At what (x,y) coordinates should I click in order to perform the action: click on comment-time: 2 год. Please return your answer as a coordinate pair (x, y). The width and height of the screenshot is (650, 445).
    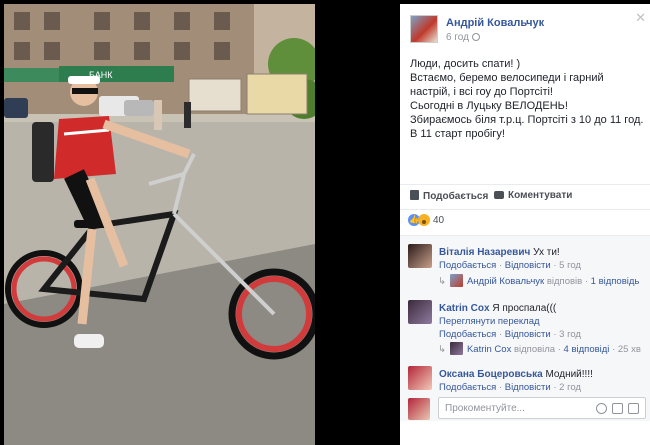
    Looking at the image, I should click on (570, 387).